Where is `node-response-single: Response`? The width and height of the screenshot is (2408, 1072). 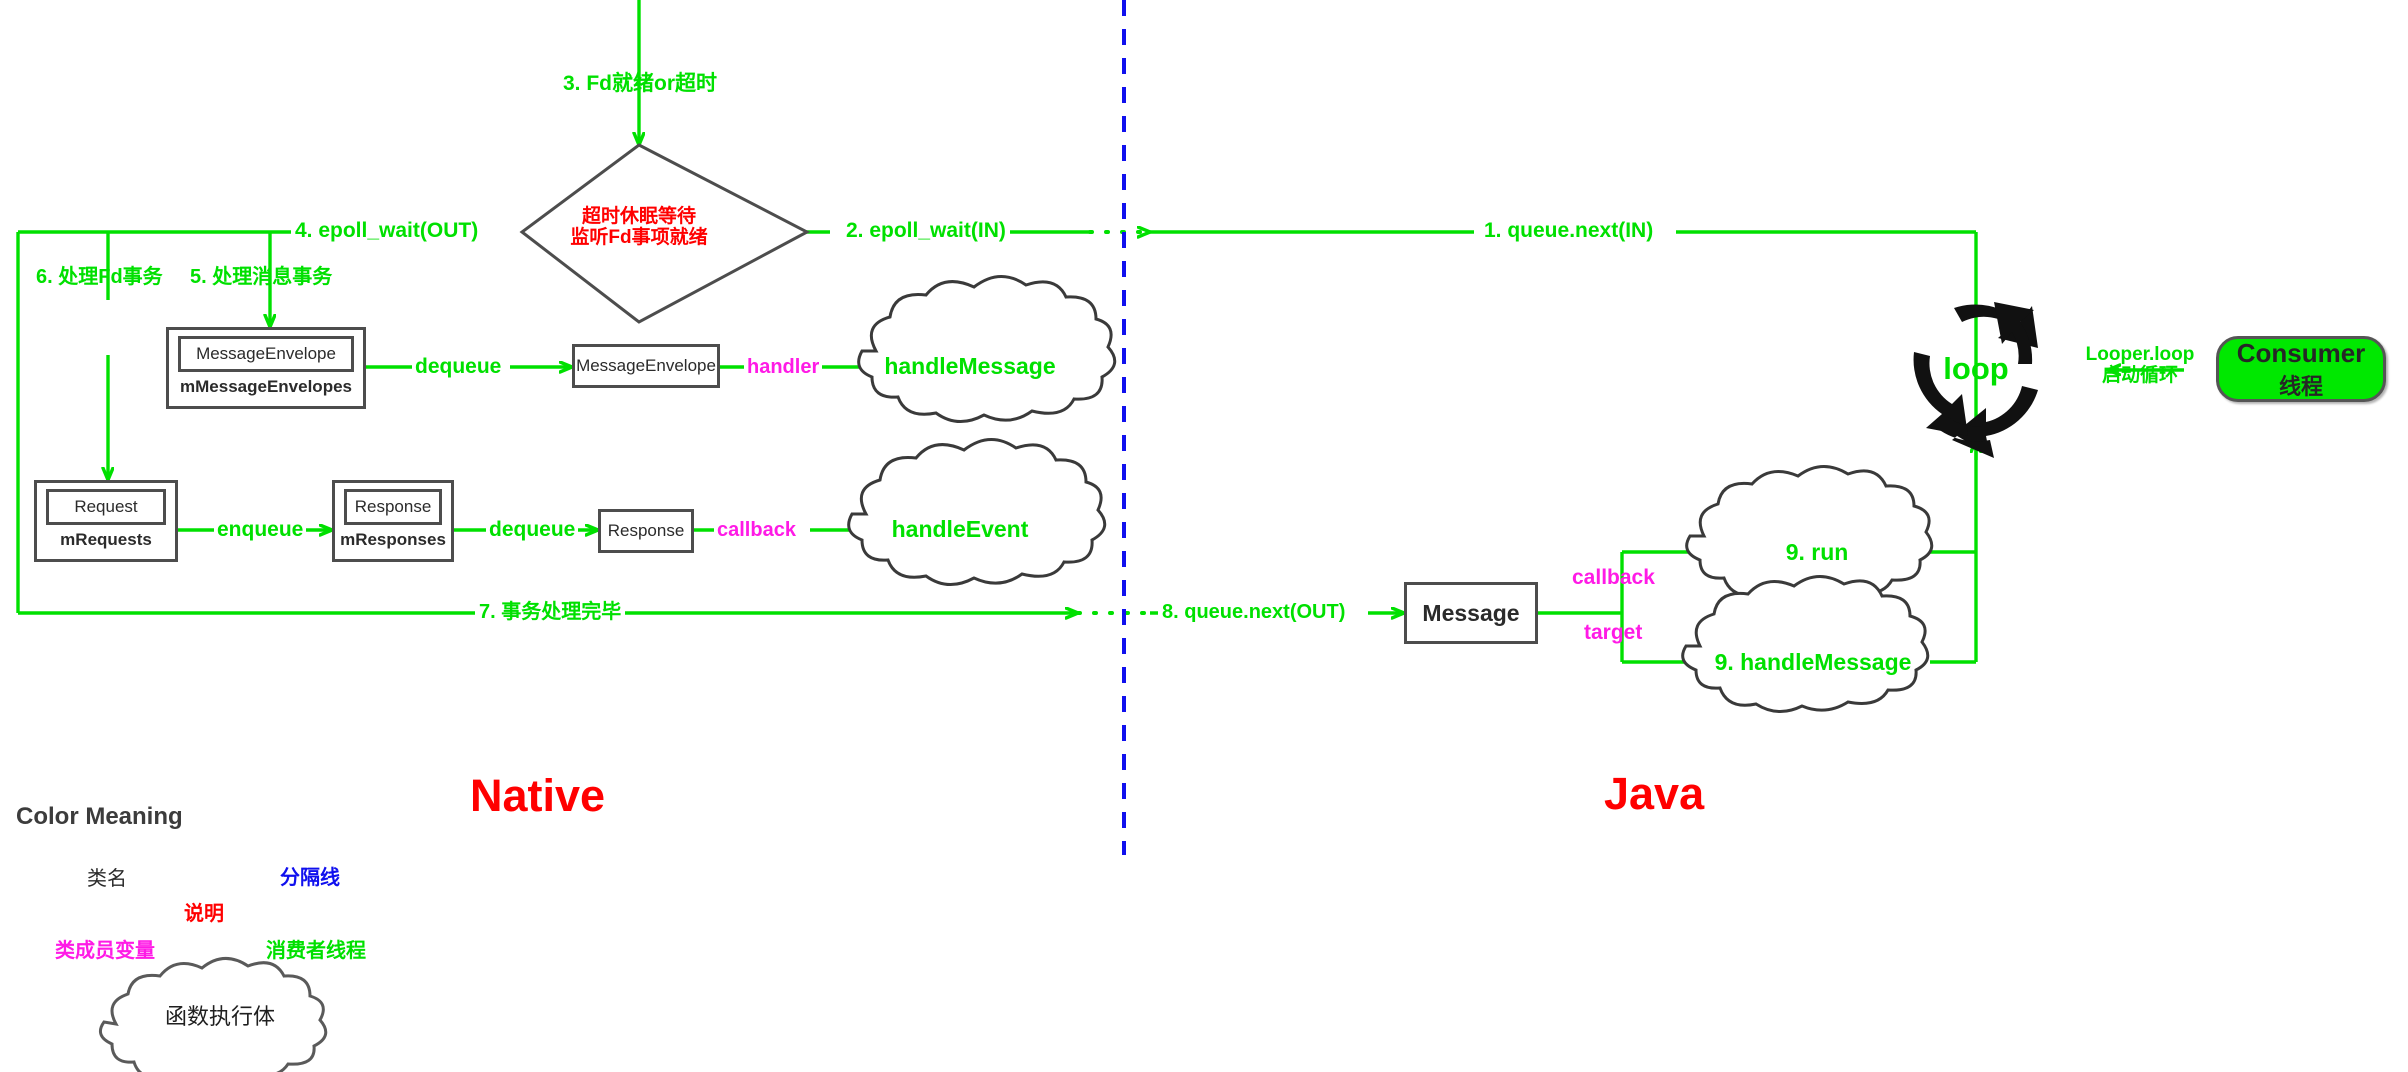 node-response-single: Response is located at coordinates (646, 531).